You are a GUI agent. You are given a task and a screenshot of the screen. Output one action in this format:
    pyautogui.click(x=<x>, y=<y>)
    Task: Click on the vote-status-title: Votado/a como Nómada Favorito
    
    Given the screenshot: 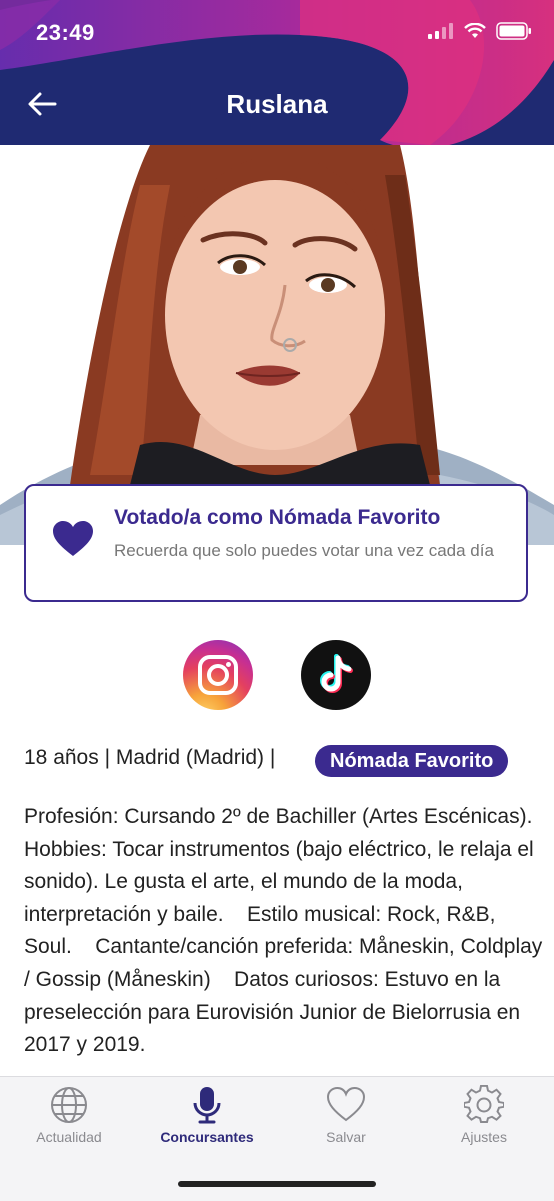 What is the action you would take?
    pyautogui.click(x=277, y=517)
    